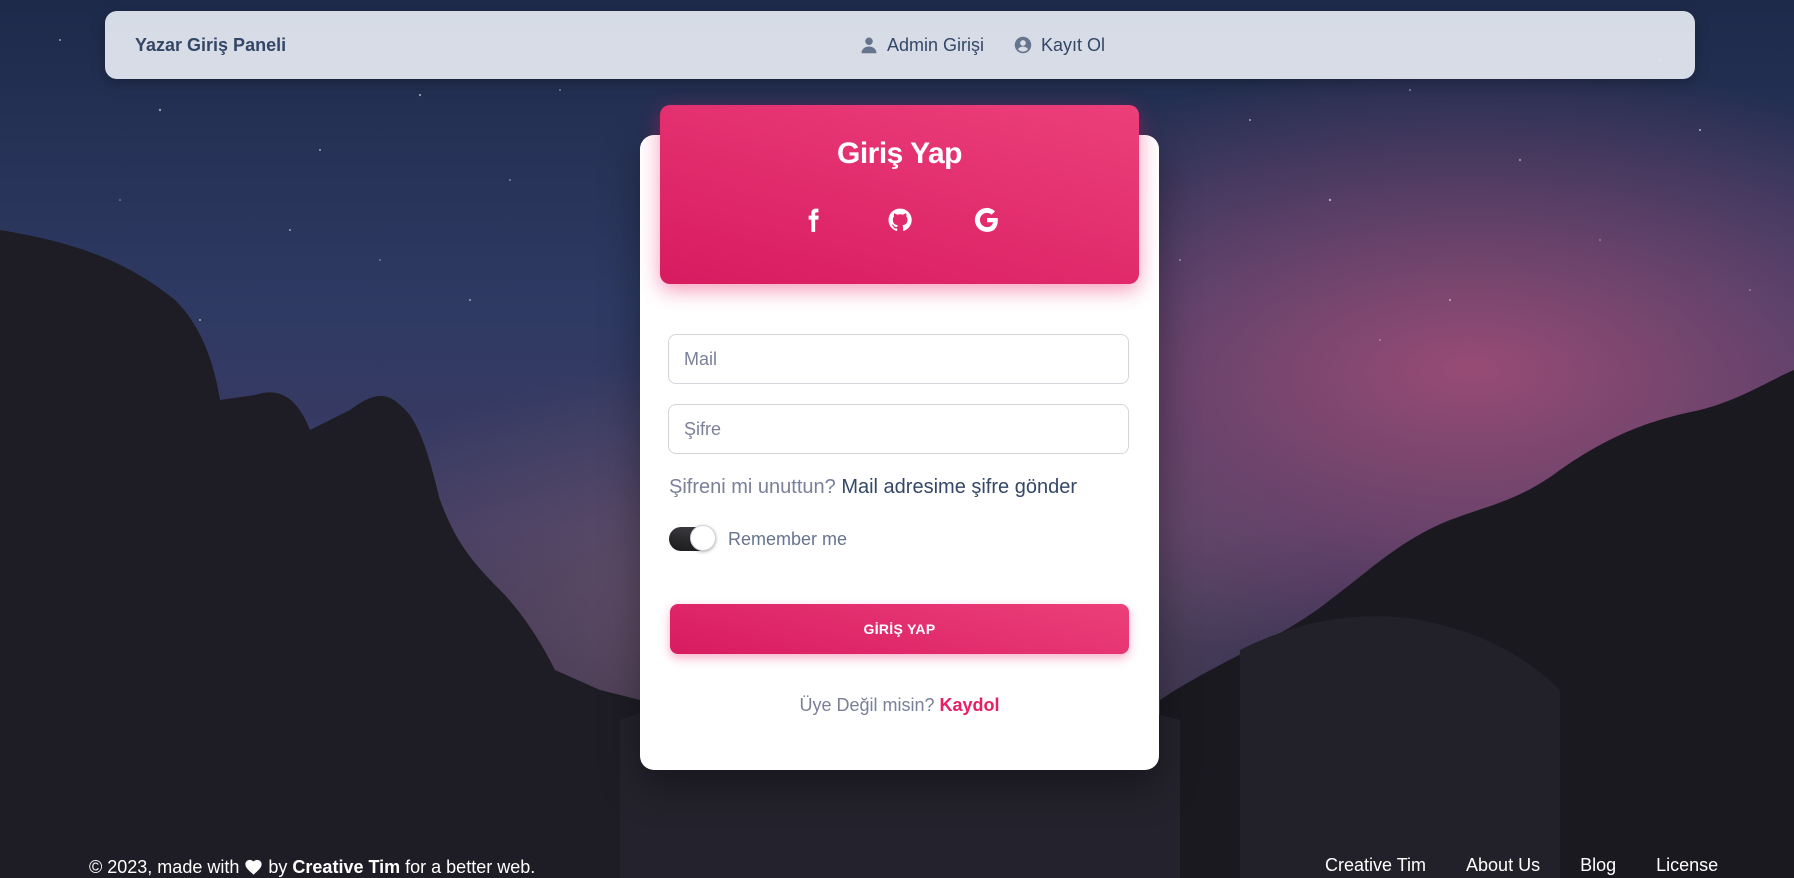 This screenshot has width=1794, height=878. Describe the element at coordinates (959, 487) in the screenshot. I see `send-password-mail-link: Mail adresime şifre gönder` at that location.